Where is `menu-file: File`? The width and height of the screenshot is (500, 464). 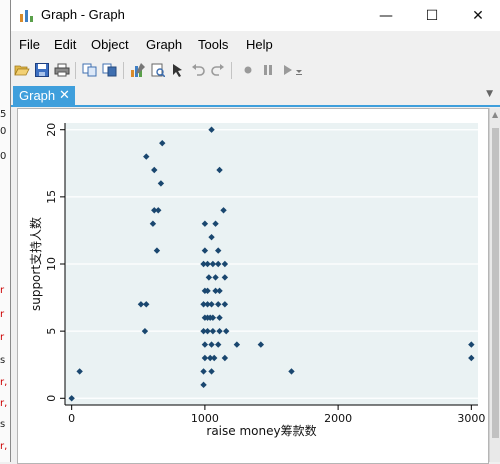
menu-file: File is located at coordinates (29, 44).